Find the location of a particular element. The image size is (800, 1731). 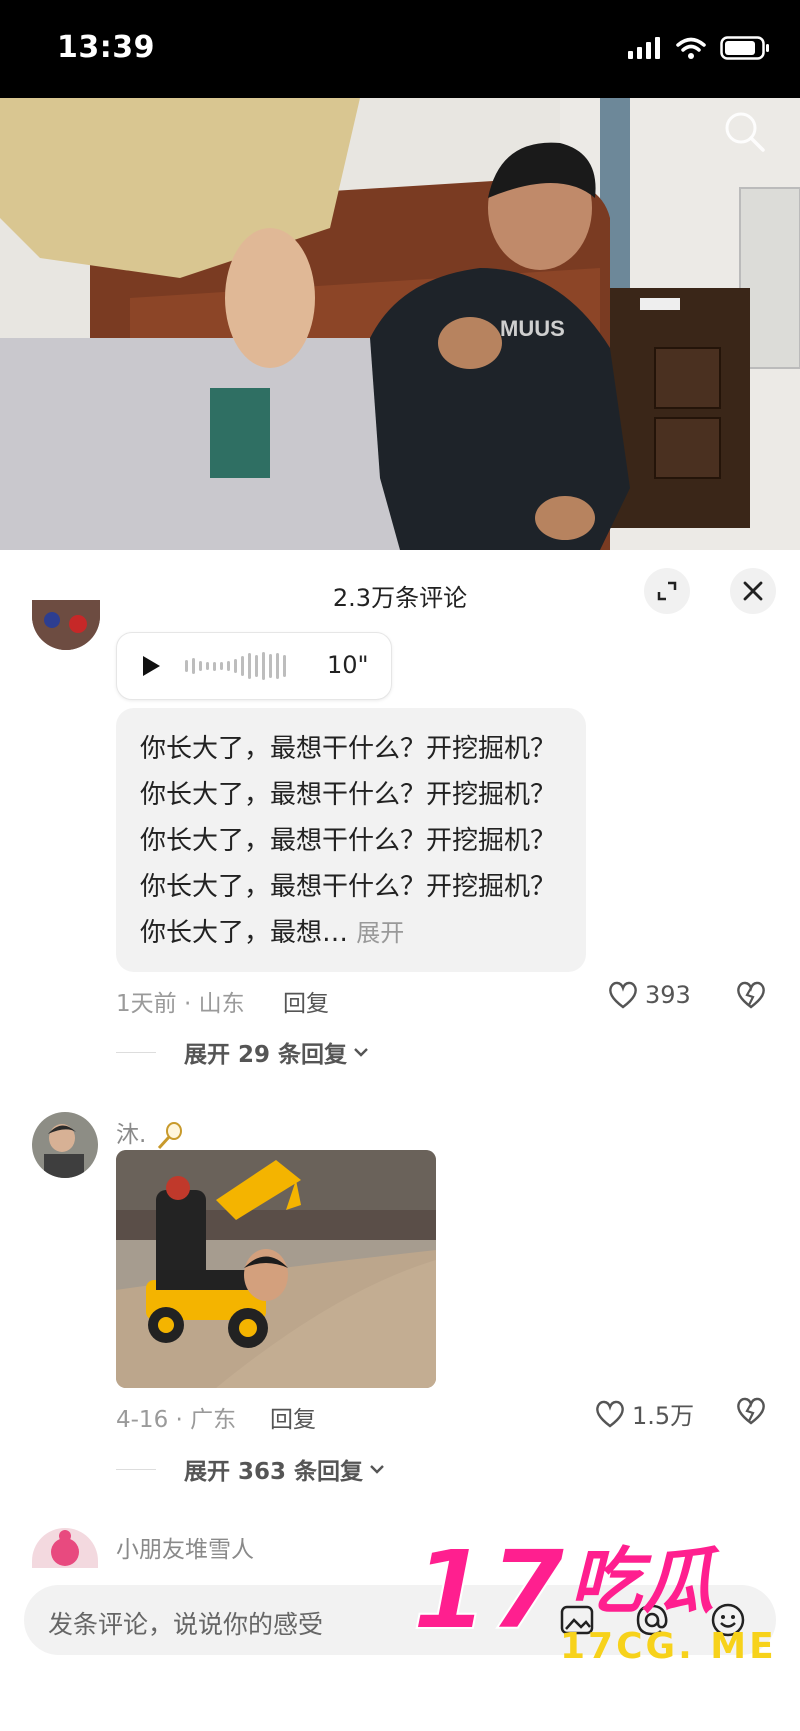

audio-waveform is located at coordinates (235, 666).